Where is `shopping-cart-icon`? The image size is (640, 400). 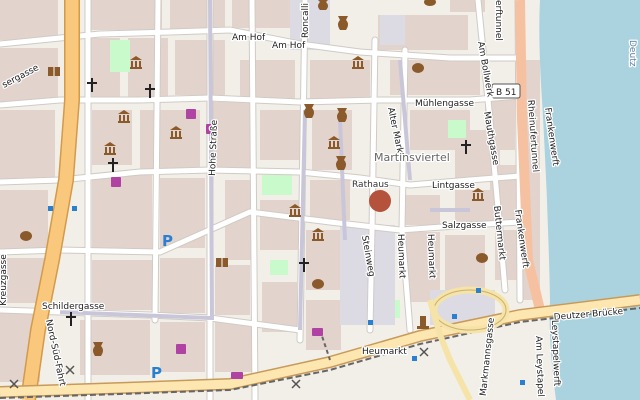 shopping-cart-icon is located at coordinates (237, 375).